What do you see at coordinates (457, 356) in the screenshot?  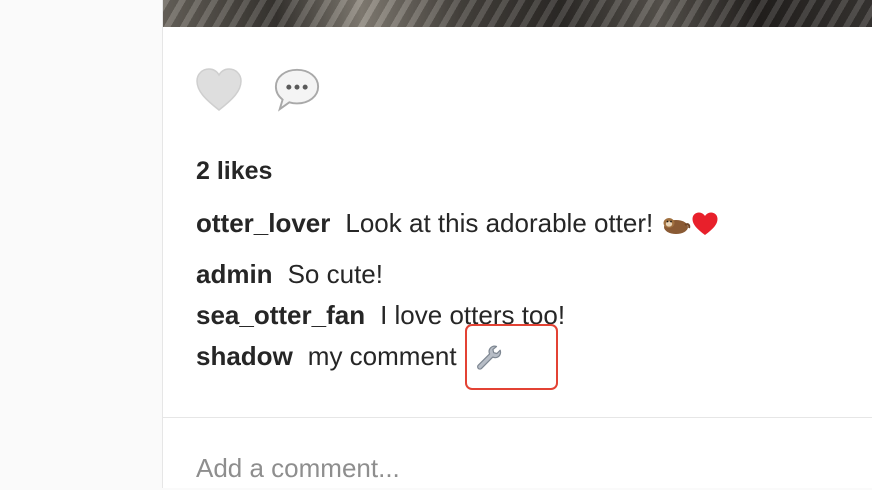 I see `comment-item: shadow my comment` at bounding box center [457, 356].